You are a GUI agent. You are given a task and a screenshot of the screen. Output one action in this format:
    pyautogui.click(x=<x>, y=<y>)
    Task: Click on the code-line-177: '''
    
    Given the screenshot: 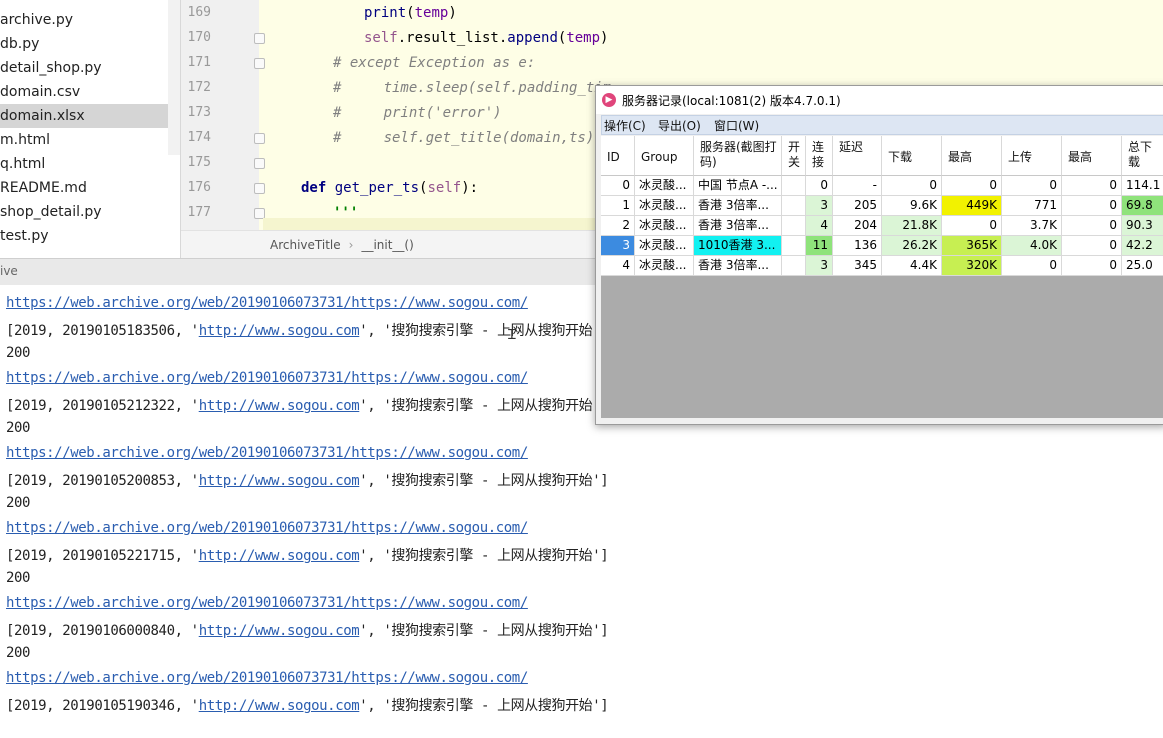 What is the action you would take?
    pyautogui.click(x=346, y=213)
    